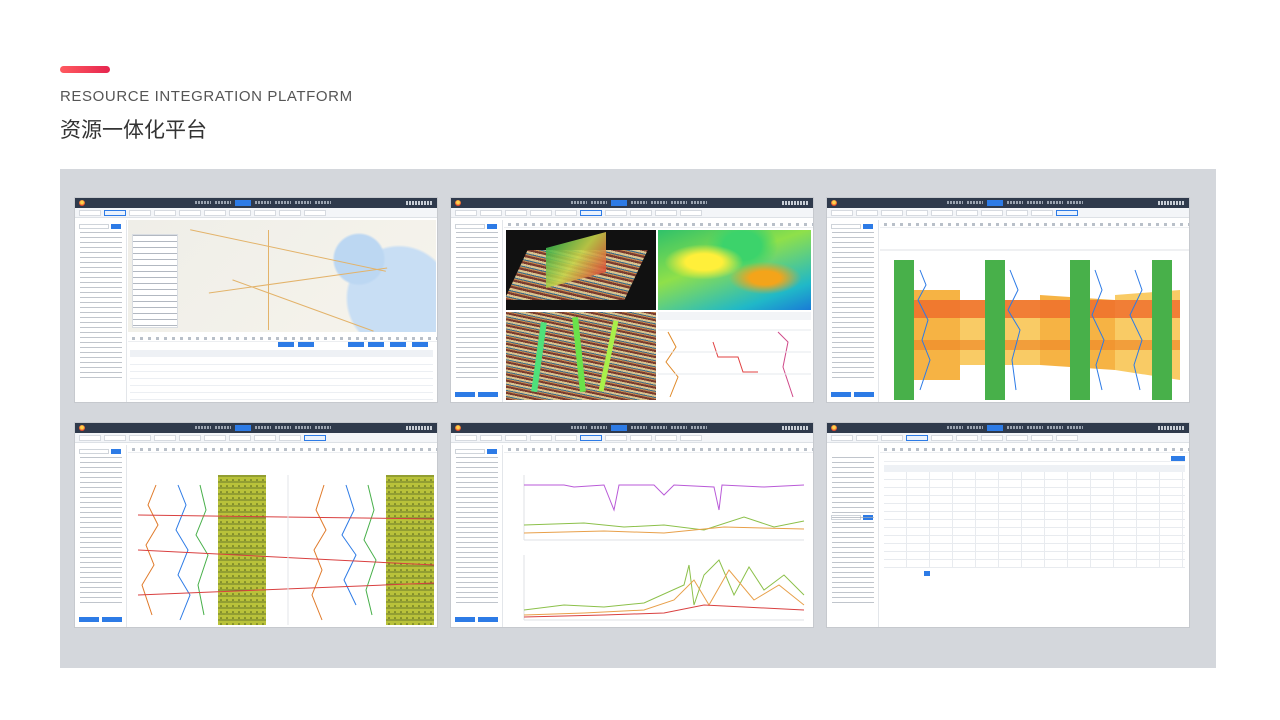 The image size is (1280, 720). Describe the element at coordinates (282, 276) in the screenshot. I see `map-canvas` at that location.